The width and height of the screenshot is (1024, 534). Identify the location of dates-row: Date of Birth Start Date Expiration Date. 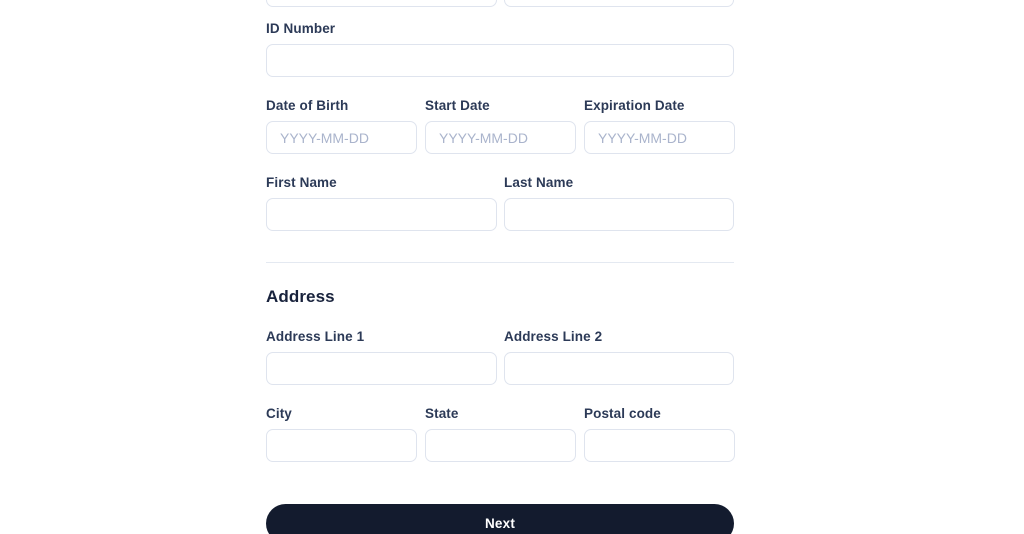
(500, 126).